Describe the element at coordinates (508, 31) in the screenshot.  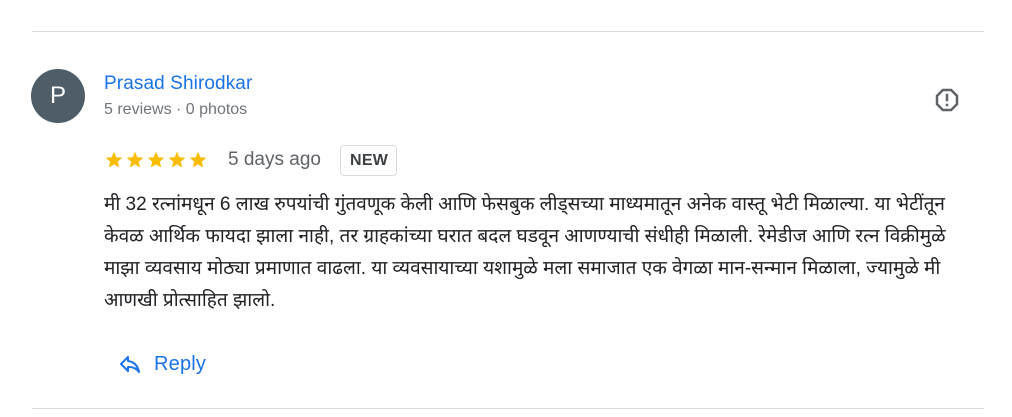
I see `top-divider` at that location.